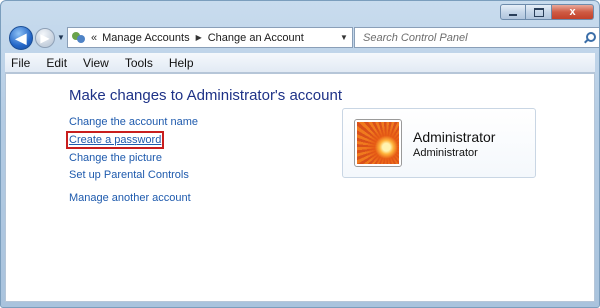 This screenshot has height=308, width=600. Describe the element at coordinates (181, 63) in the screenshot. I see `menu-help: Help` at that location.